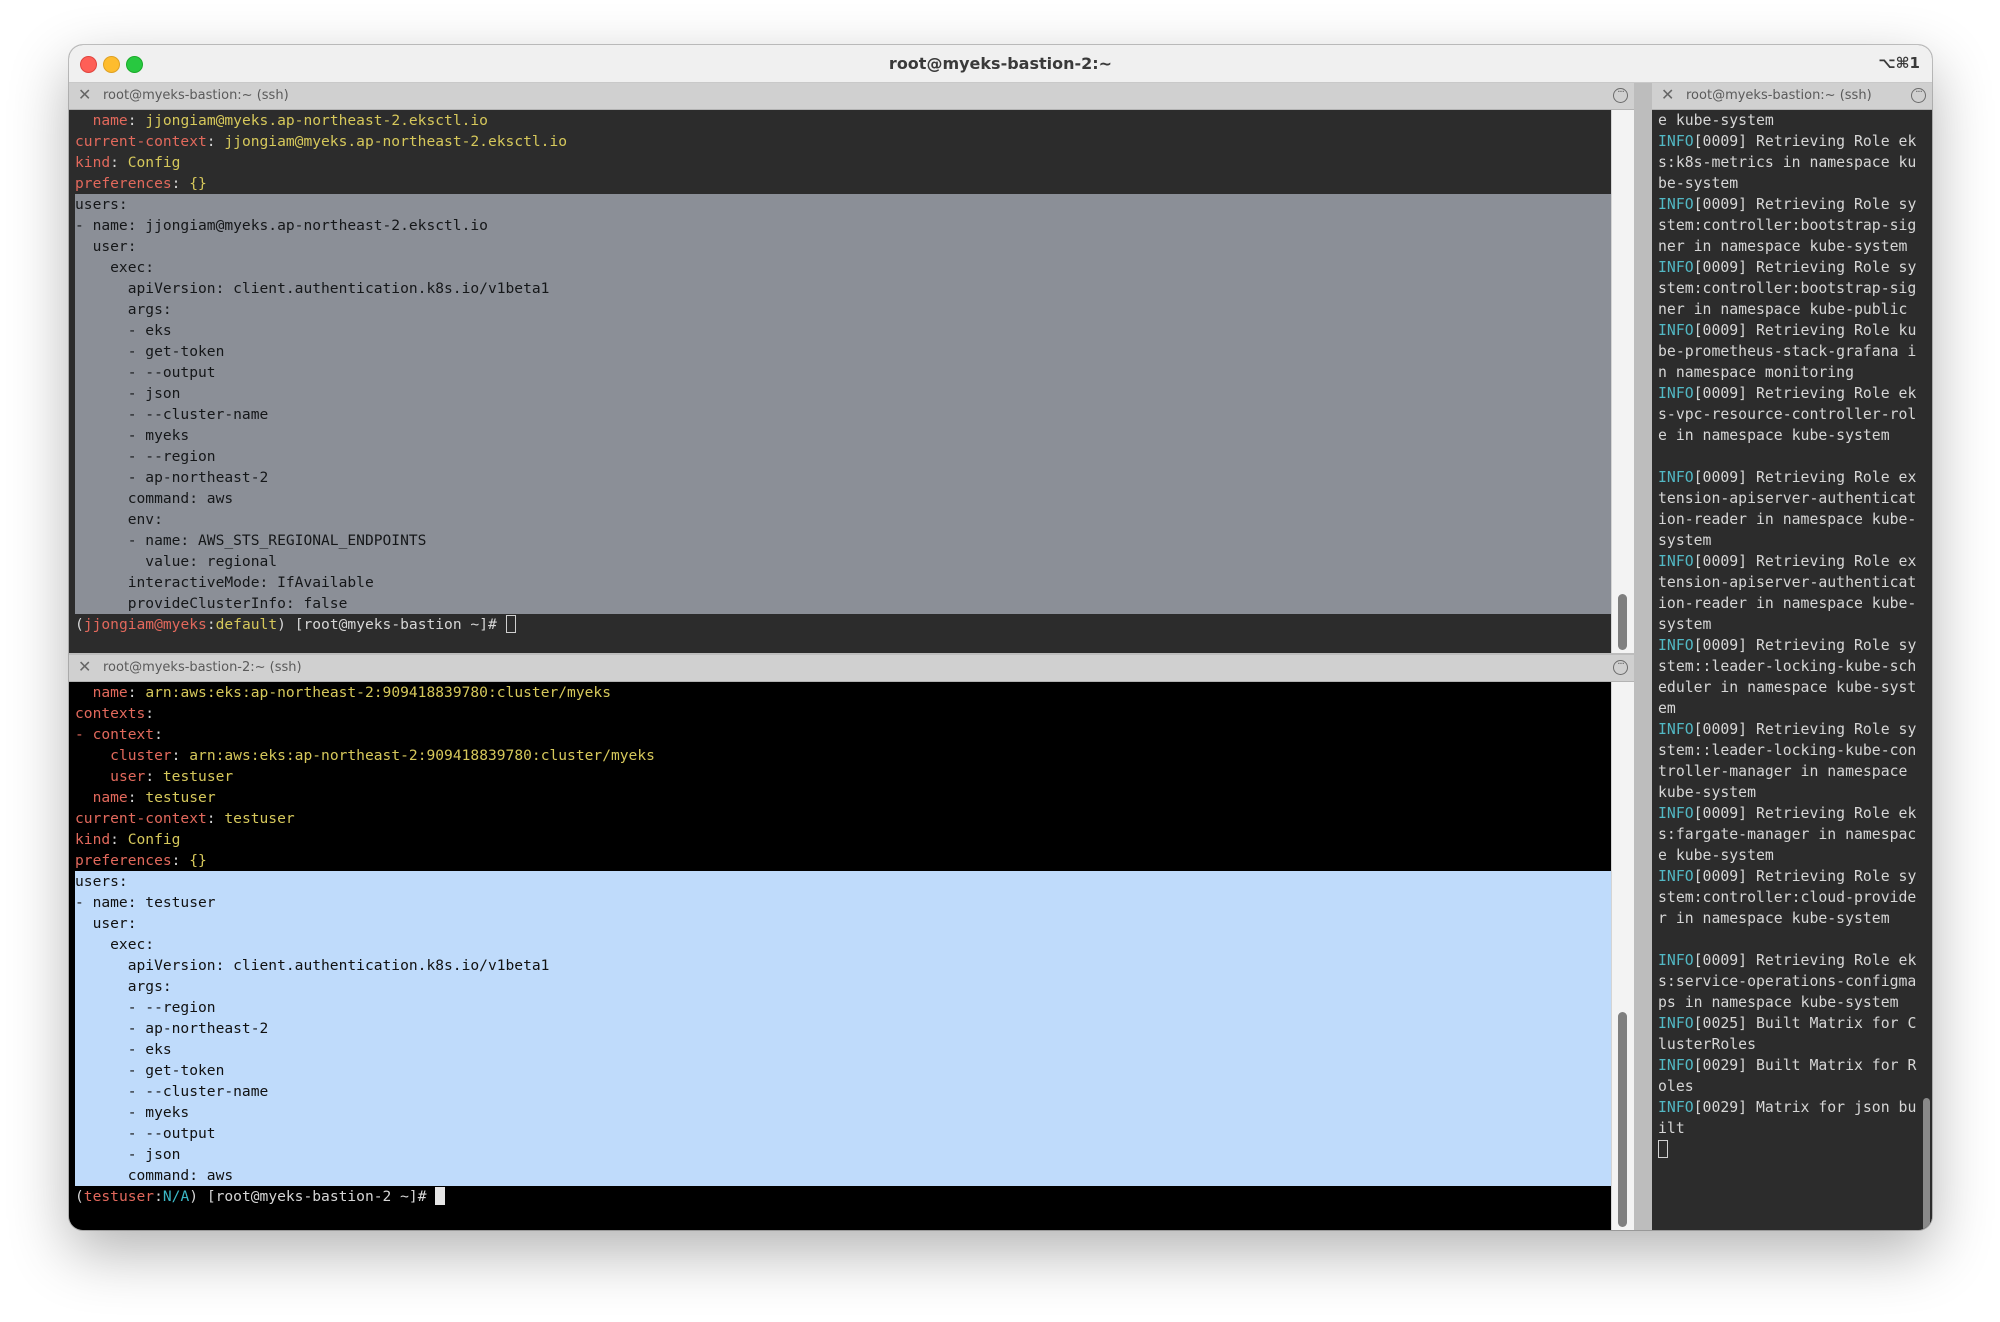 The height and width of the screenshot is (1322, 2000). I want to click on pane-divider-horizontal, so click(851, 654).